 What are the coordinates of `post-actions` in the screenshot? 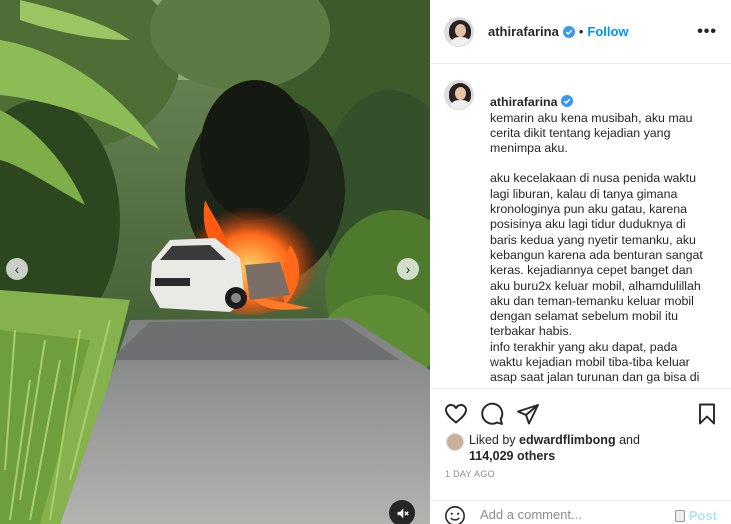 It's located at (580, 412).